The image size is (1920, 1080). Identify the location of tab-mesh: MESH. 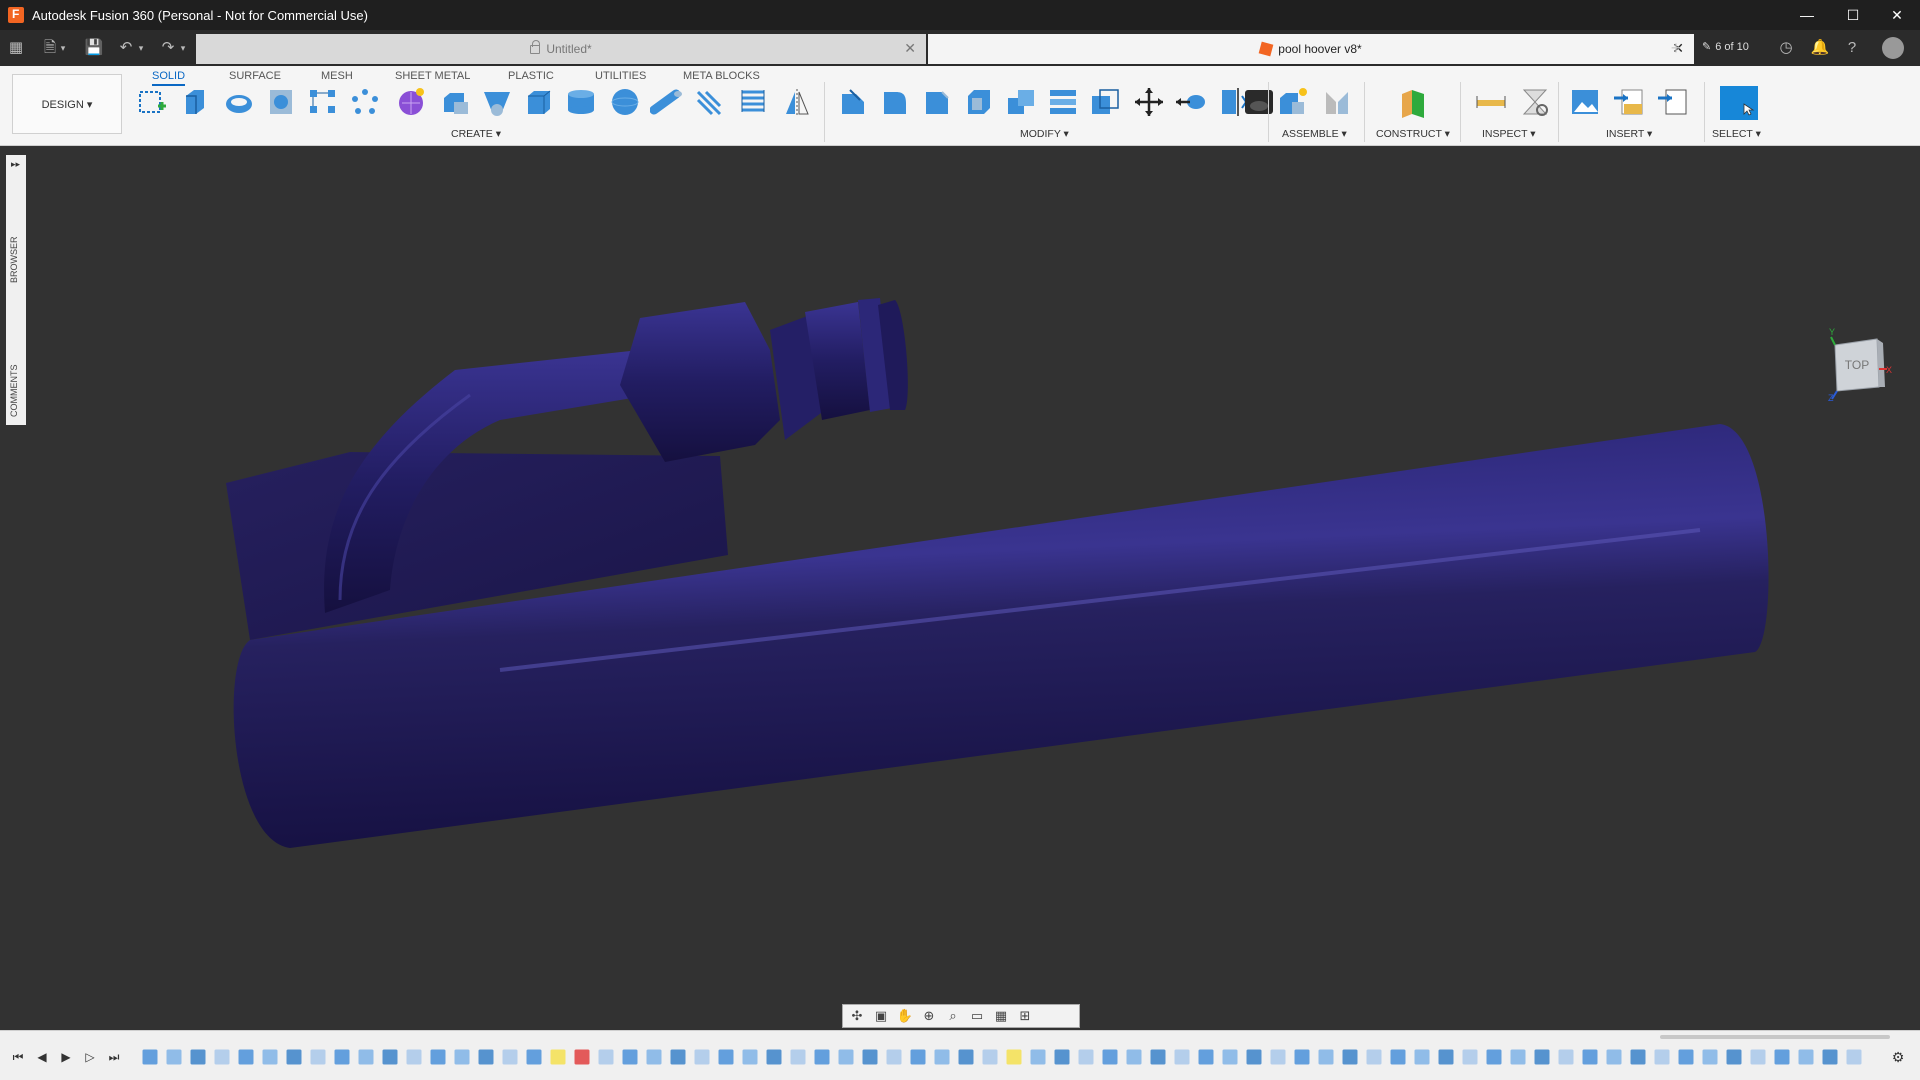
(337, 76).